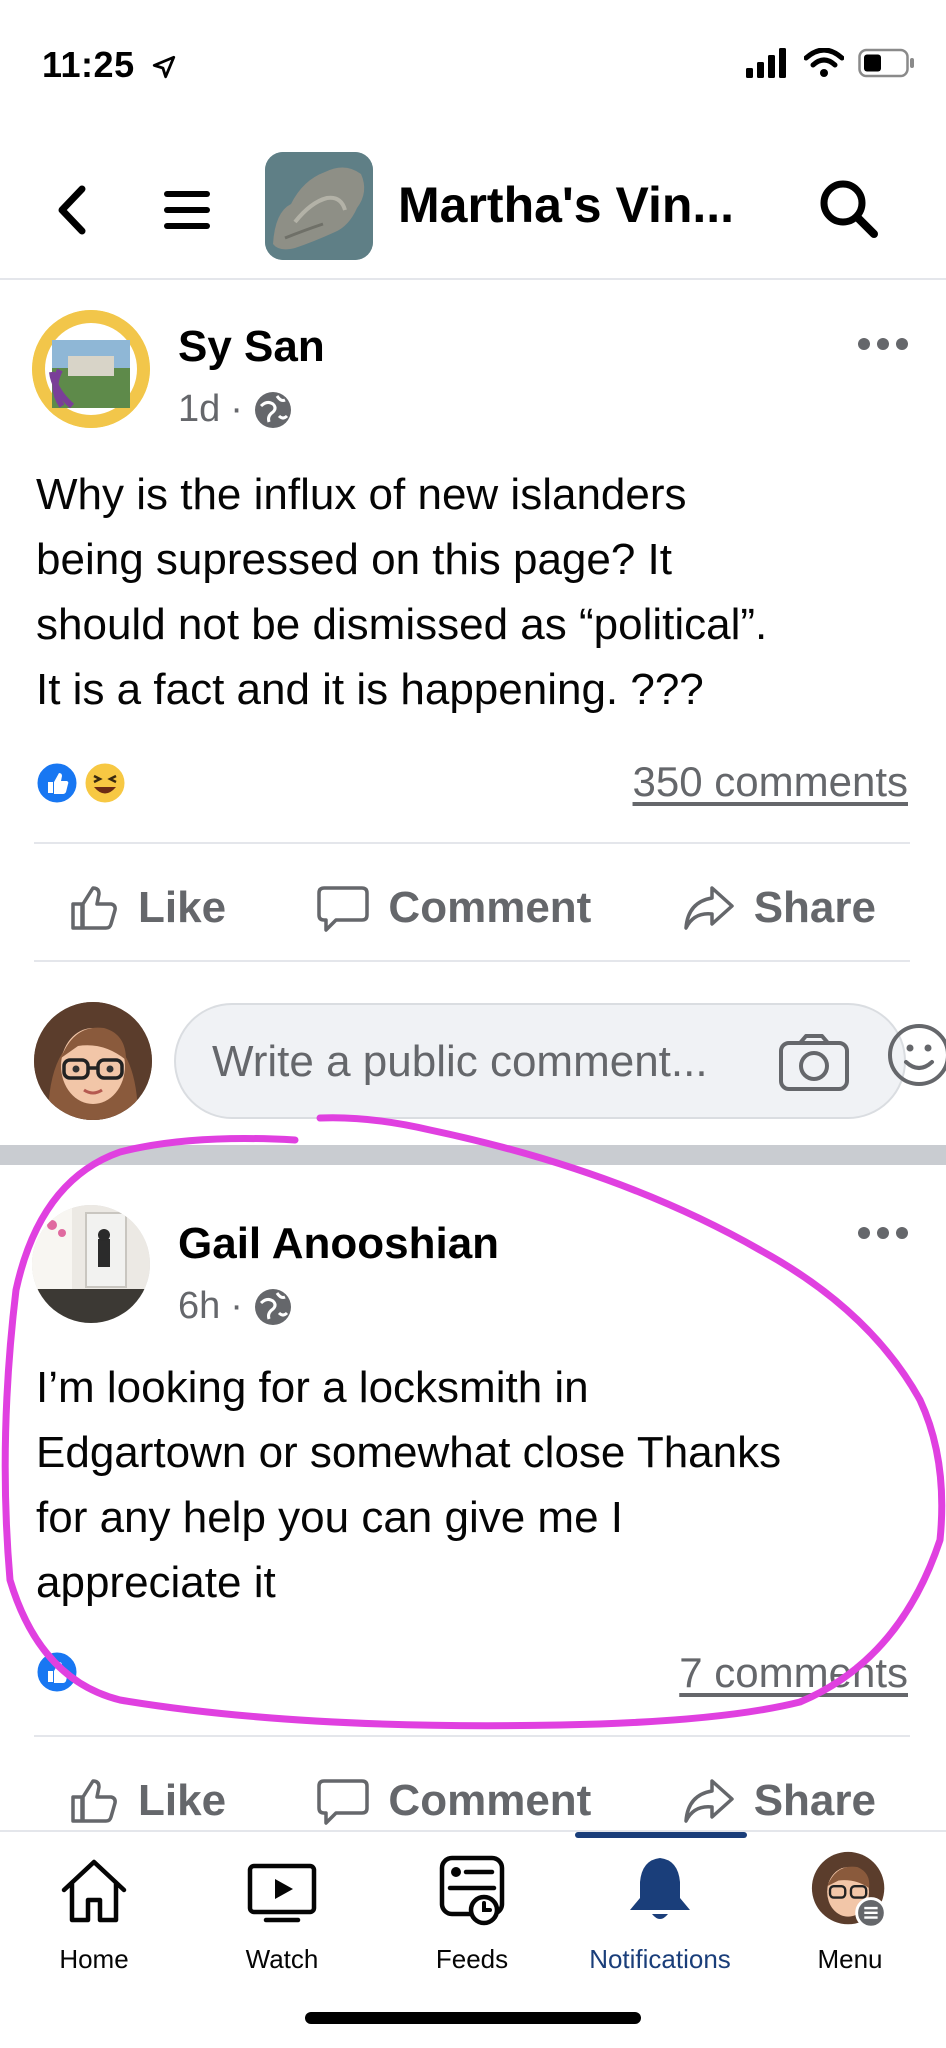  Describe the element at coordinates (473, 65) in the screenshot. I see `status-bar: 11:25` at that location.